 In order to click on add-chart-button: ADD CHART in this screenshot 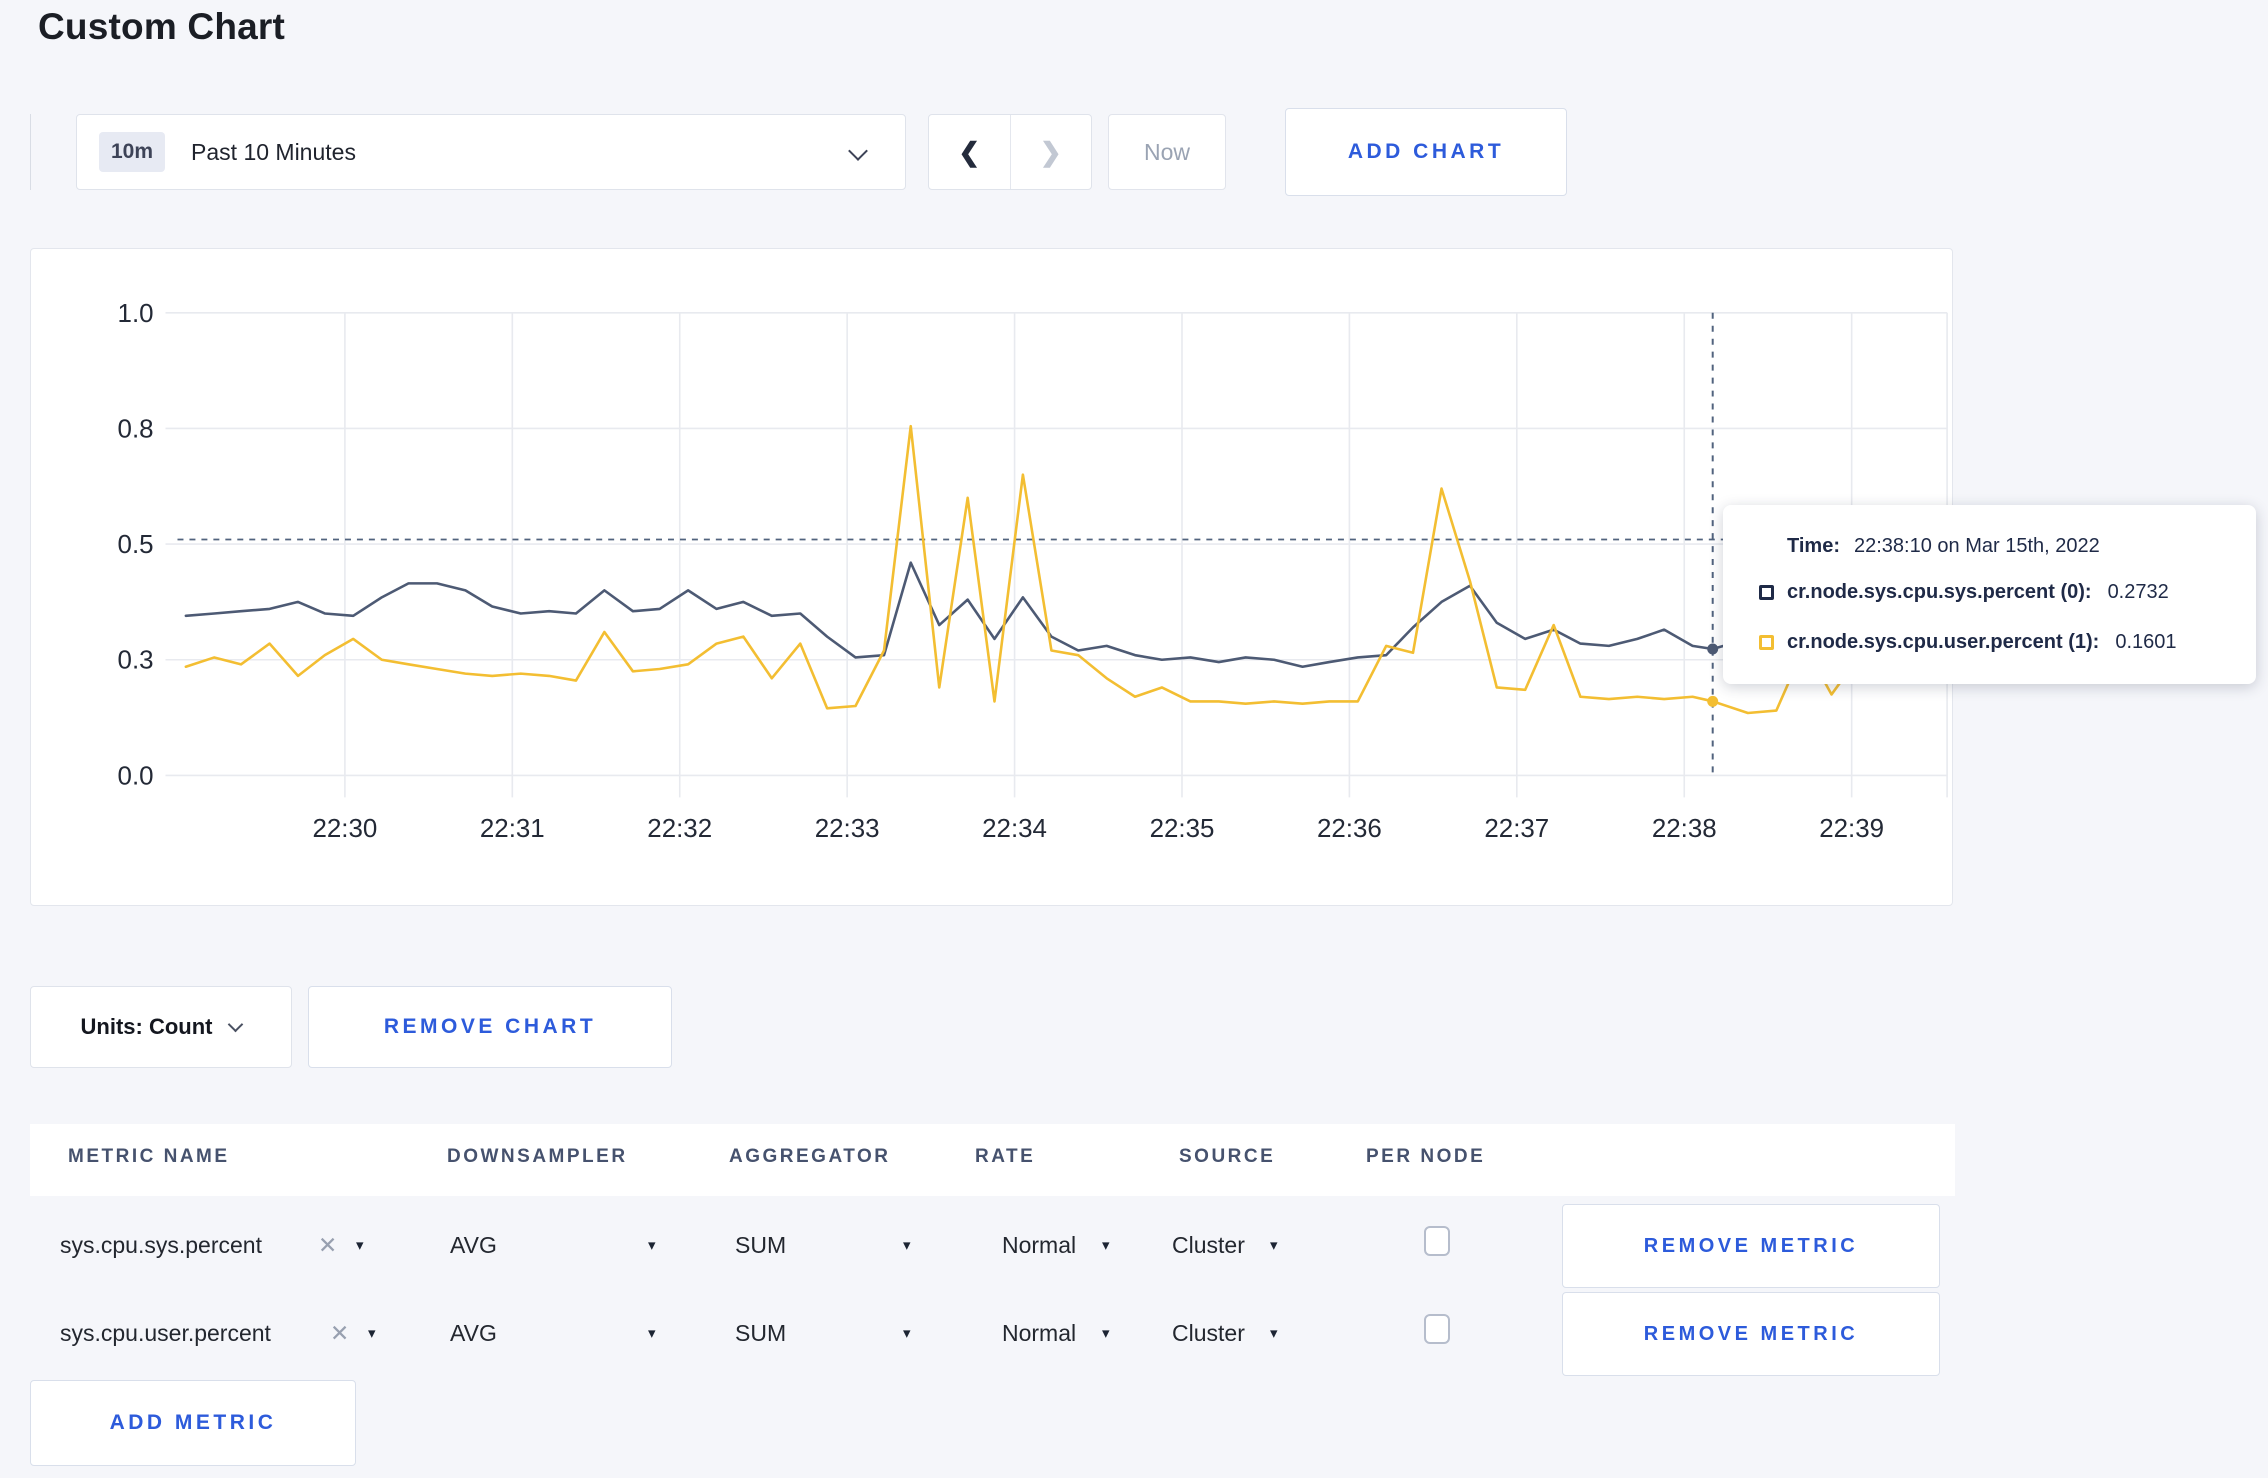, I will do `click(1426, 152)`.